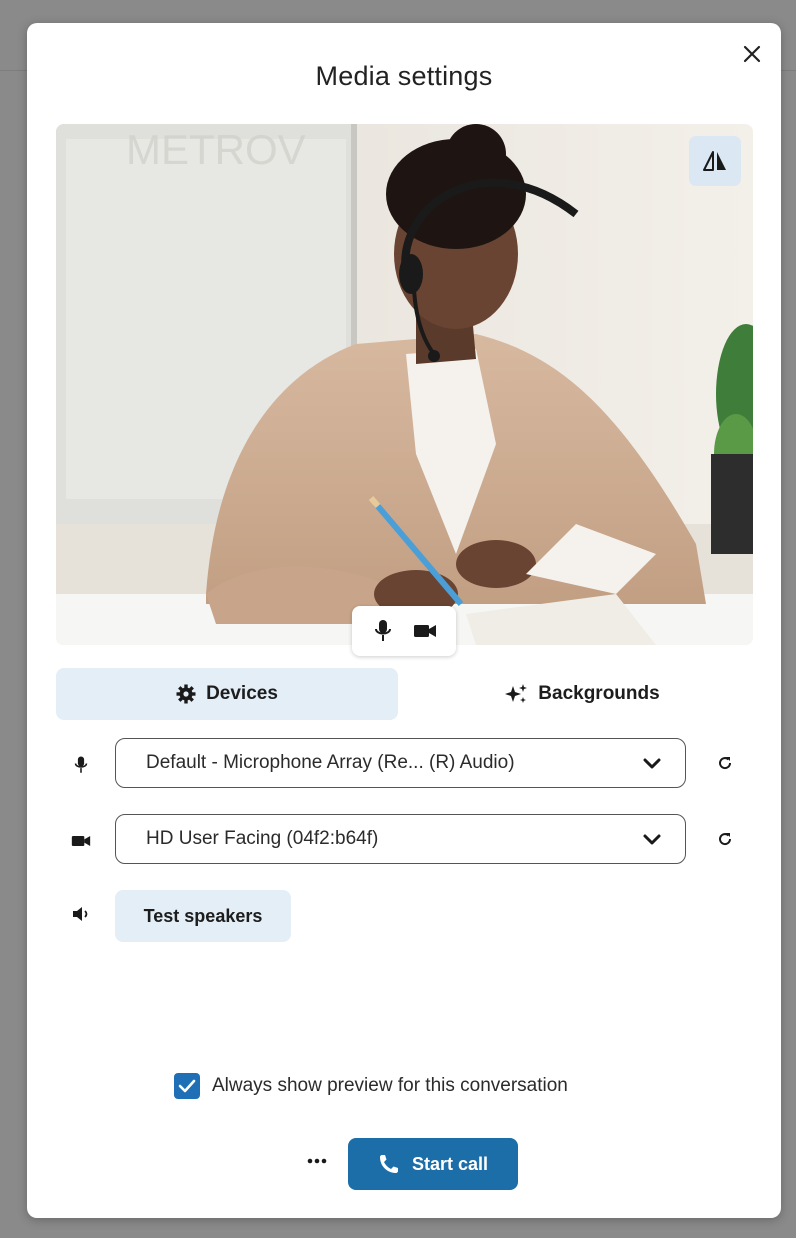 The width and height of the screenshot is (796, 1238). What do you see at coordinates (203, 916) in the screenshot?
I see `test-speakers-button: Test speakers` at bounding box center [203, 916].